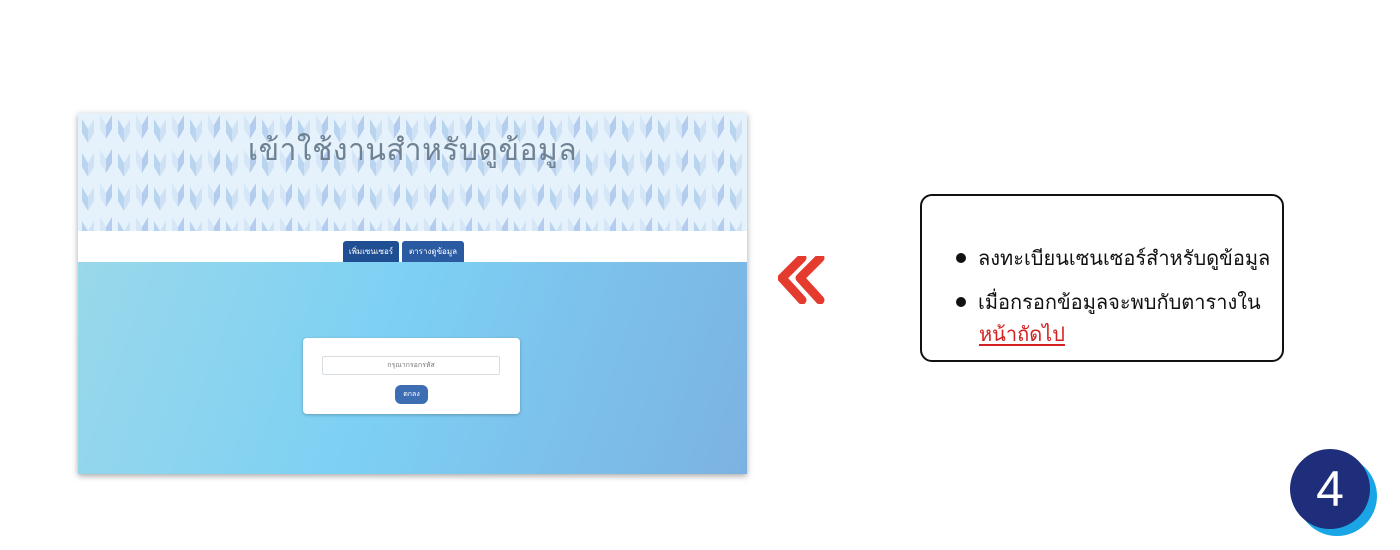 The image size is (1400, 550). What do you see at coordinates (412, 172) in the screenshot?
I see `header-banner: เข้าใช้งานสำหรับดูข้อมูล` at bounding box center [412, 172].